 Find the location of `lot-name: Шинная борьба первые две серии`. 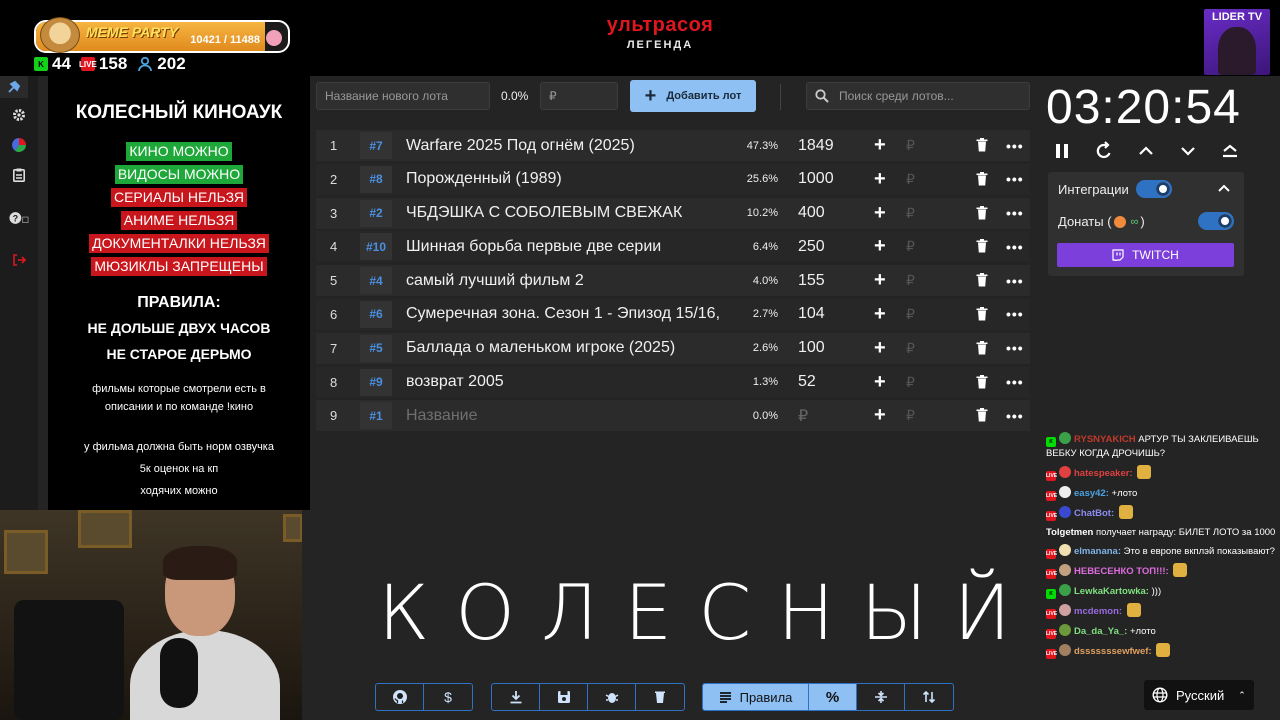

lot-name: Шинная борьба первые две серии is located at coordinates (571, 247).